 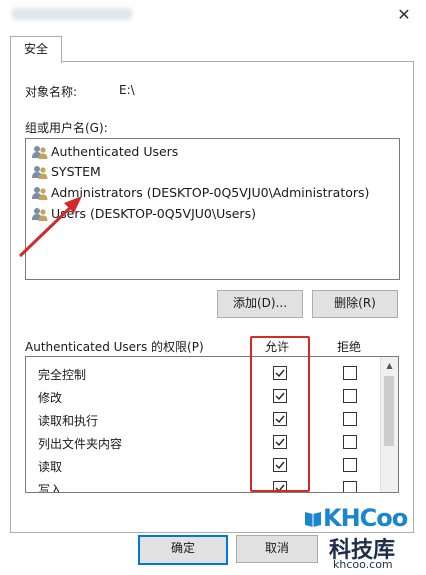 I want to click on permission-name: 读取, so click(x=50, y=467).